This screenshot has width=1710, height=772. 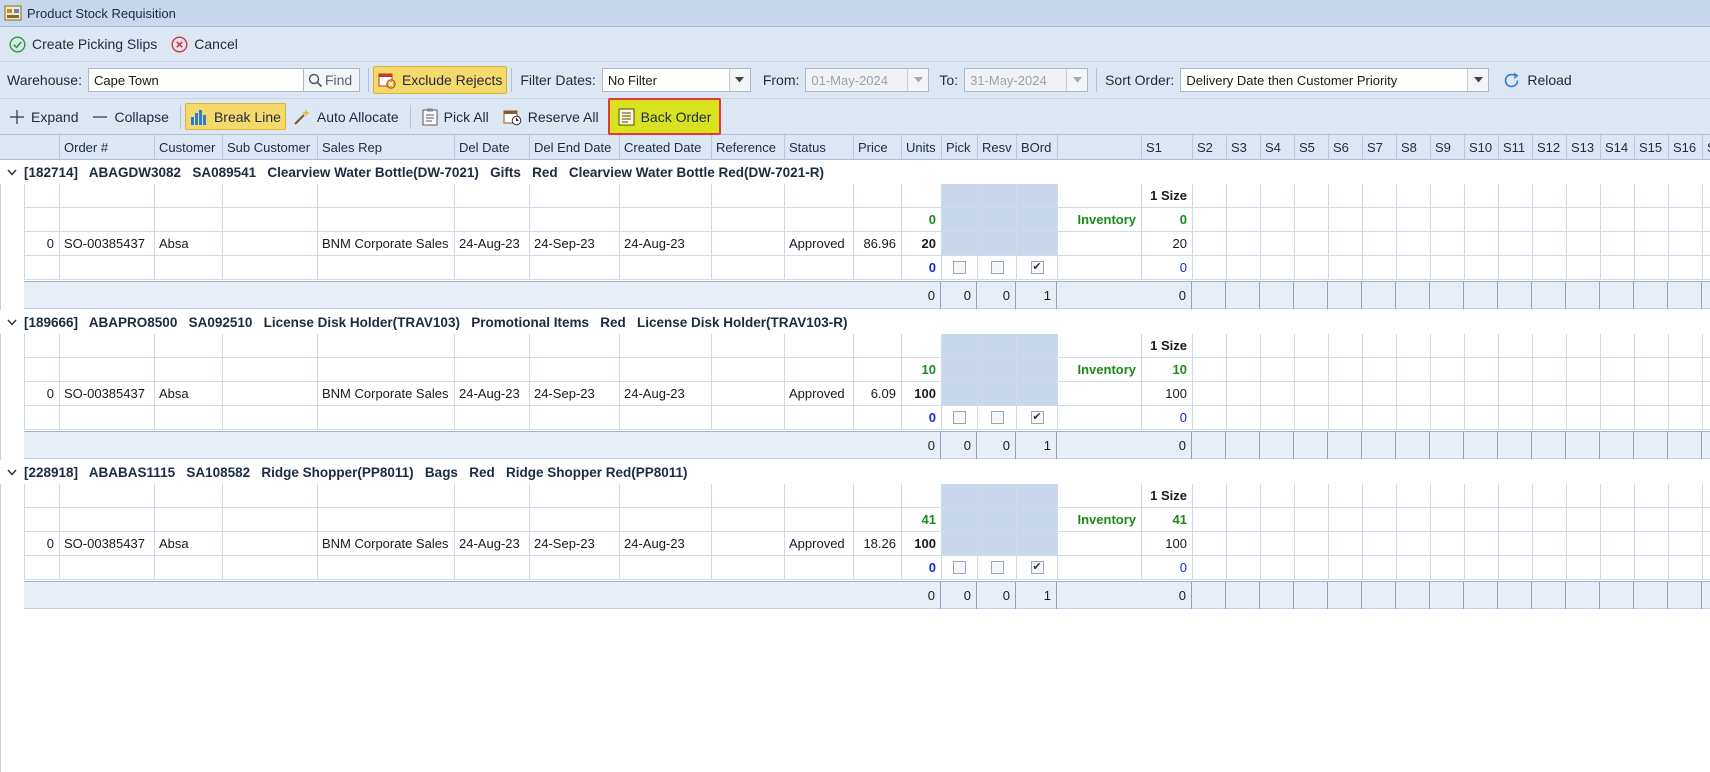 What do you see at coordinates (1515, 147) in the screenshot?
I see `column-header-s11: S11` at bounding box center [1515, 147].